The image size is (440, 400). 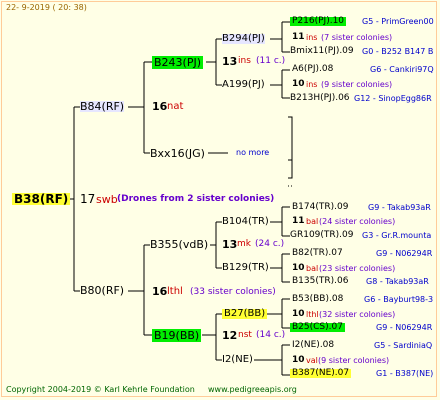 I want to click on gggp-12-gen: G8 - Takab93aR, so click(x=397, y=281).